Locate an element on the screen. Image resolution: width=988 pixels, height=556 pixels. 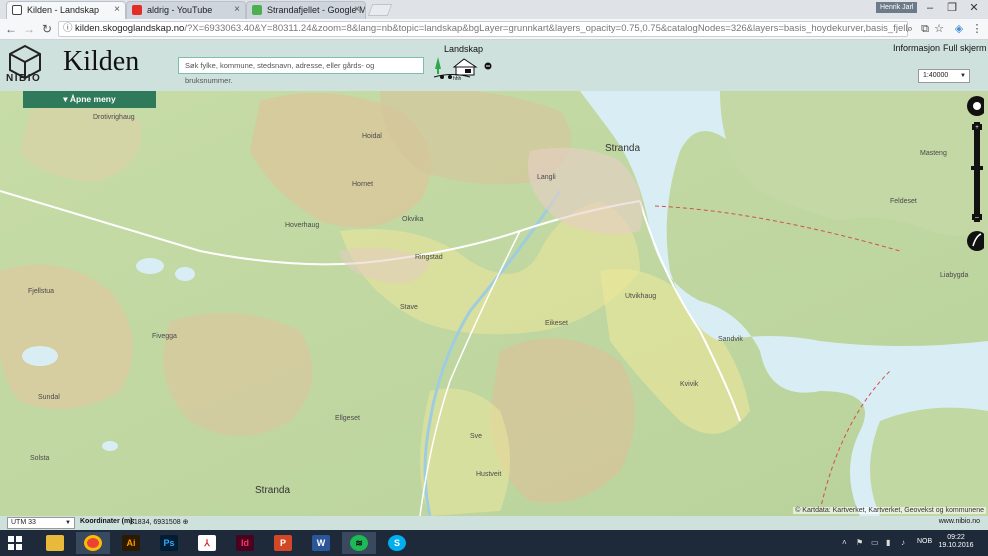
url-host: kilden.skogoglandskap.no is located at coordinates (130, 28).